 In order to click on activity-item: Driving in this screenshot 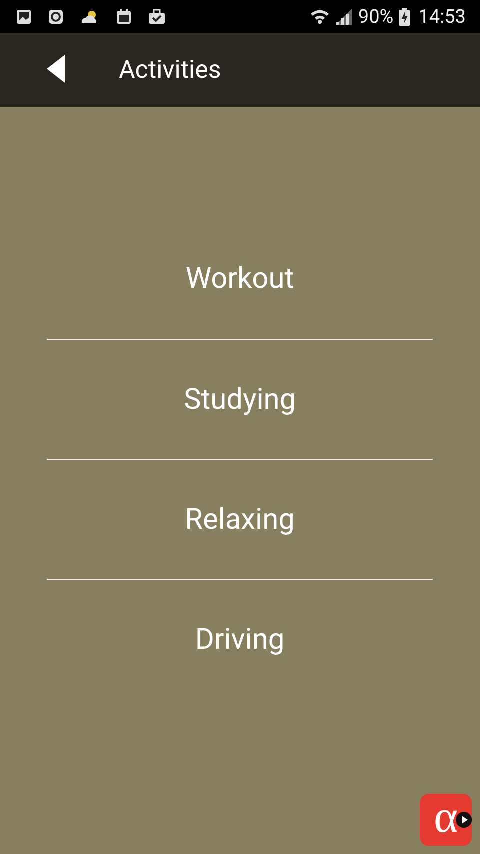, I will do `click(240, 639)`.